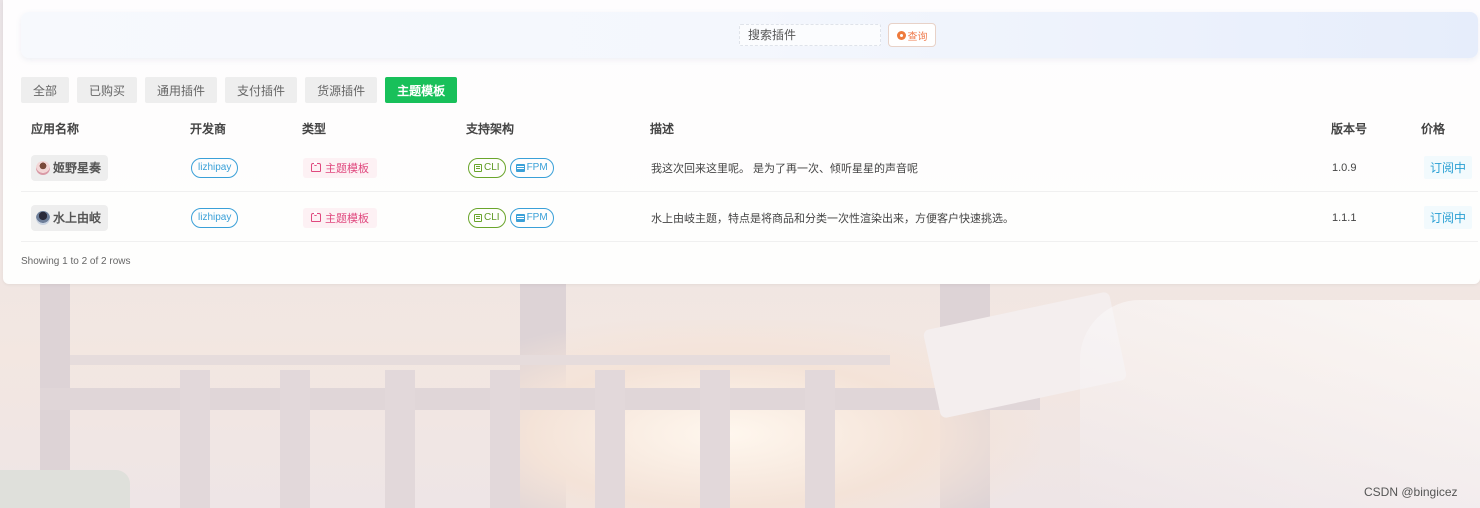 The height and width of the screenshot is (508, 1480). I want to click on tab-theme-templates: 主题模板, so click(421, 90).